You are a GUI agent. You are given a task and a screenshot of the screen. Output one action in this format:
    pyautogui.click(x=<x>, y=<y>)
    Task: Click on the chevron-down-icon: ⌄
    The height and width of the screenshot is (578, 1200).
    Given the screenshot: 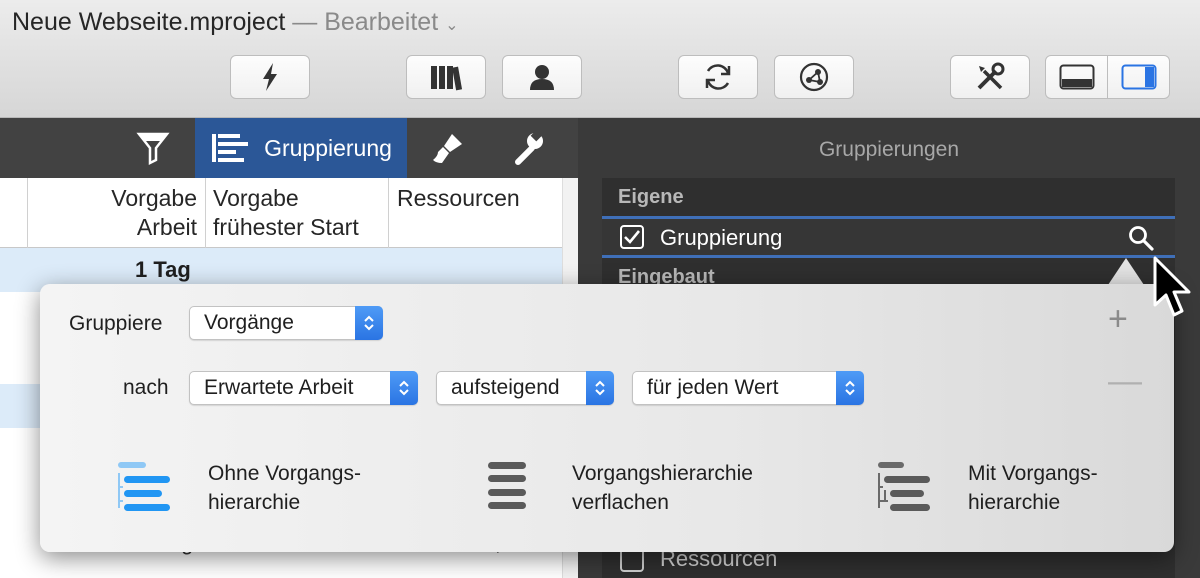 What is the action you would take?
    pyautogui.click(x=451, y=25)
    